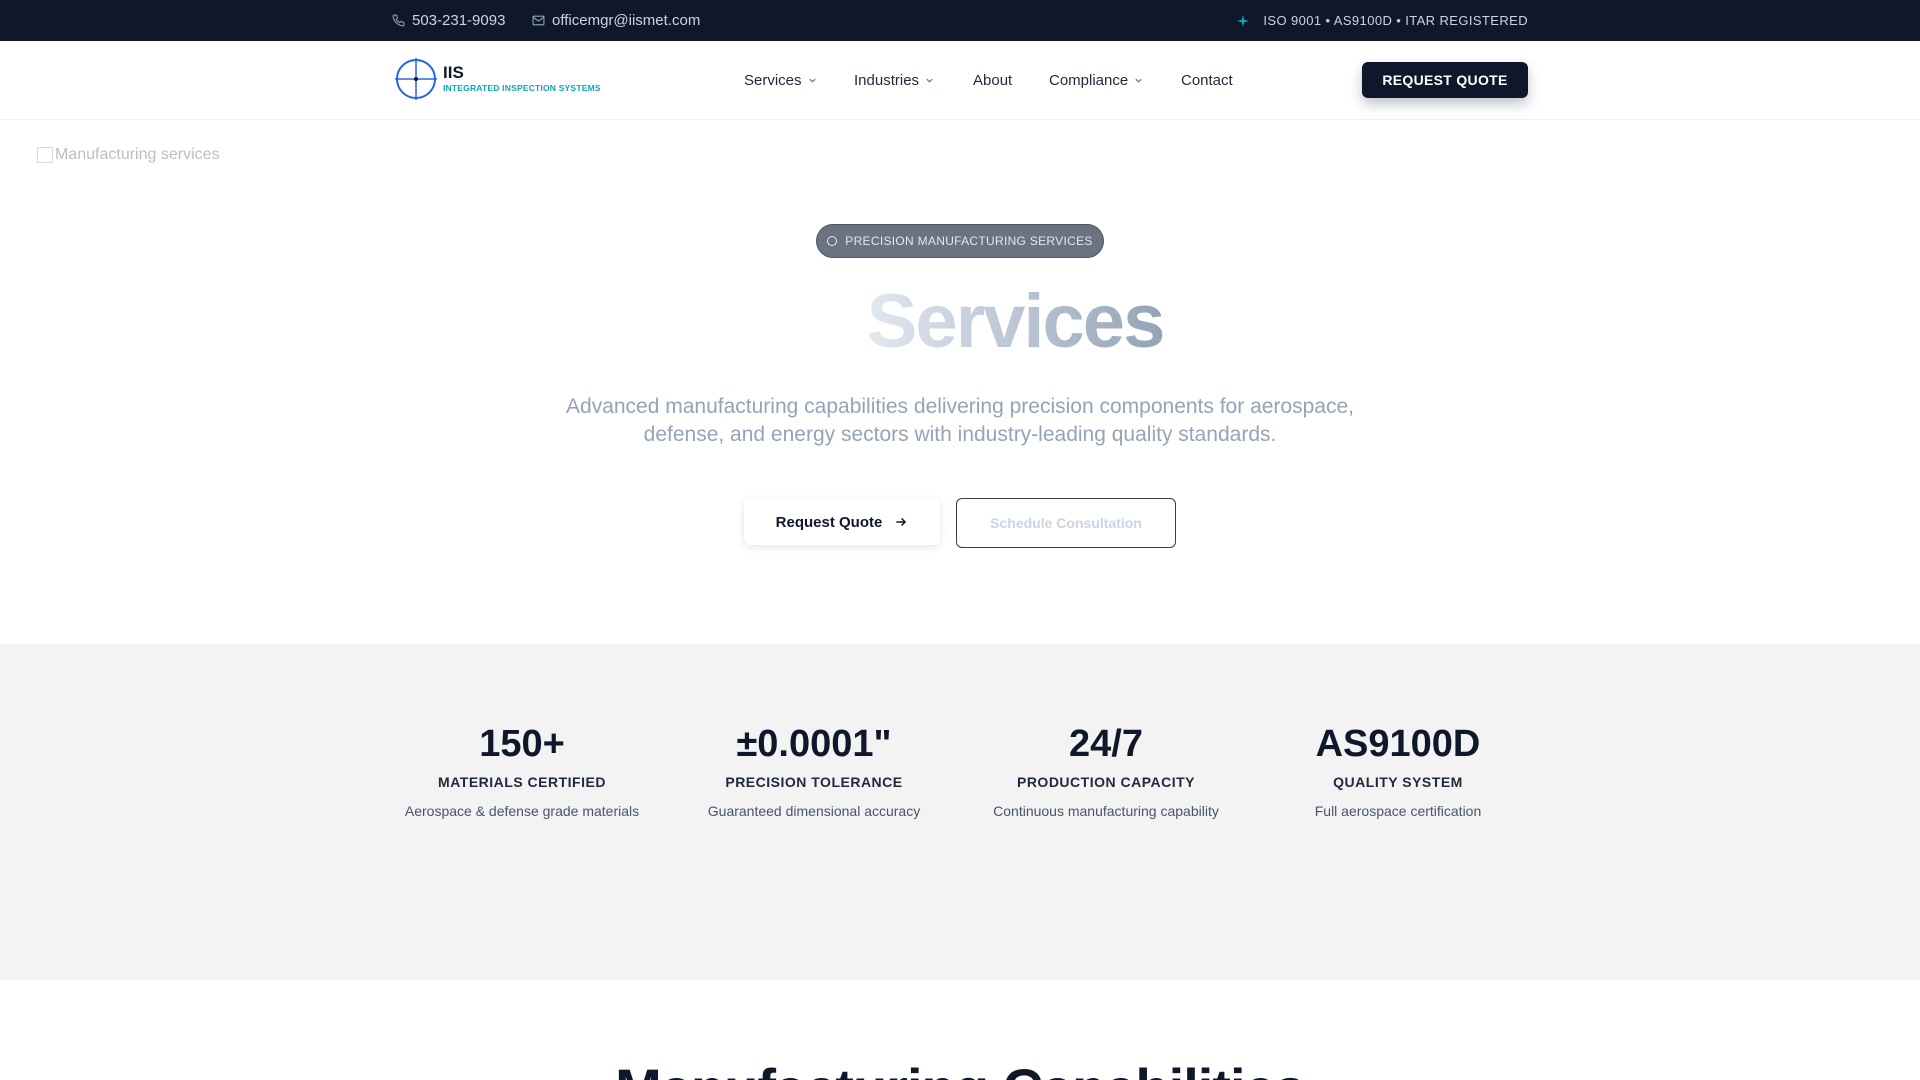  I want to click on email-contact: officemgr@iismet.com, so click(616, 20).